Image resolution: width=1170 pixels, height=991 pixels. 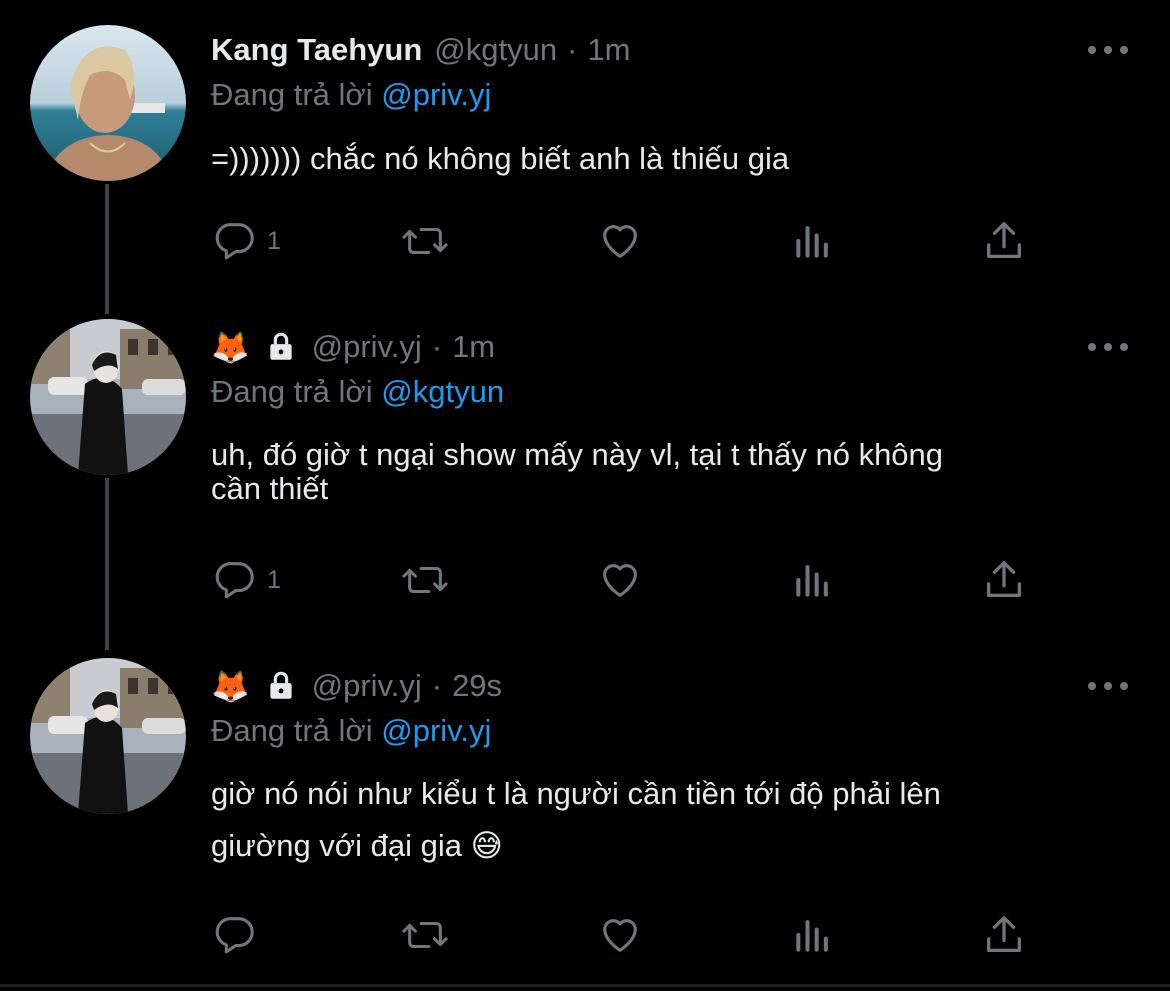 What do you see at coordinates (442, 391) in the screenshot?
I see `reply-mention-link: @kgtyun` at bounding box center [442, 391].